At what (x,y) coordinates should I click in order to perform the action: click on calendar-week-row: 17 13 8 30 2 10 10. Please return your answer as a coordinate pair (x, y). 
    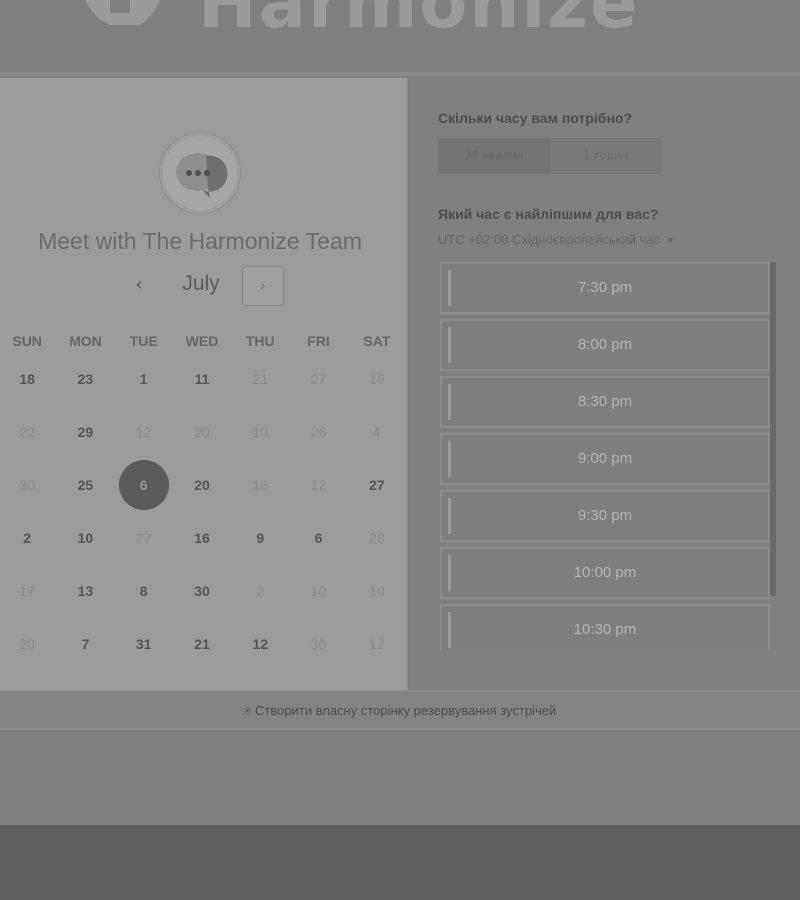
    Looking at the image, I should click on (203, 590).